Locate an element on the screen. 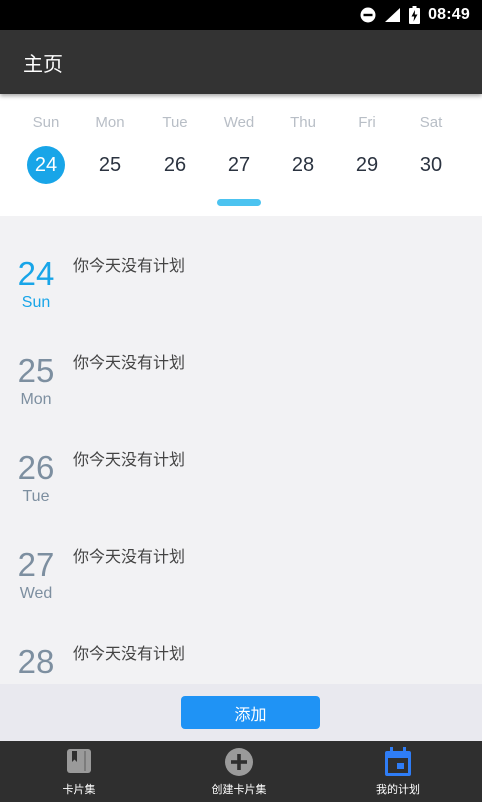 The width and height of the screenshot is (482, 802). date-number: 26 is located at coordinates (175, 165).